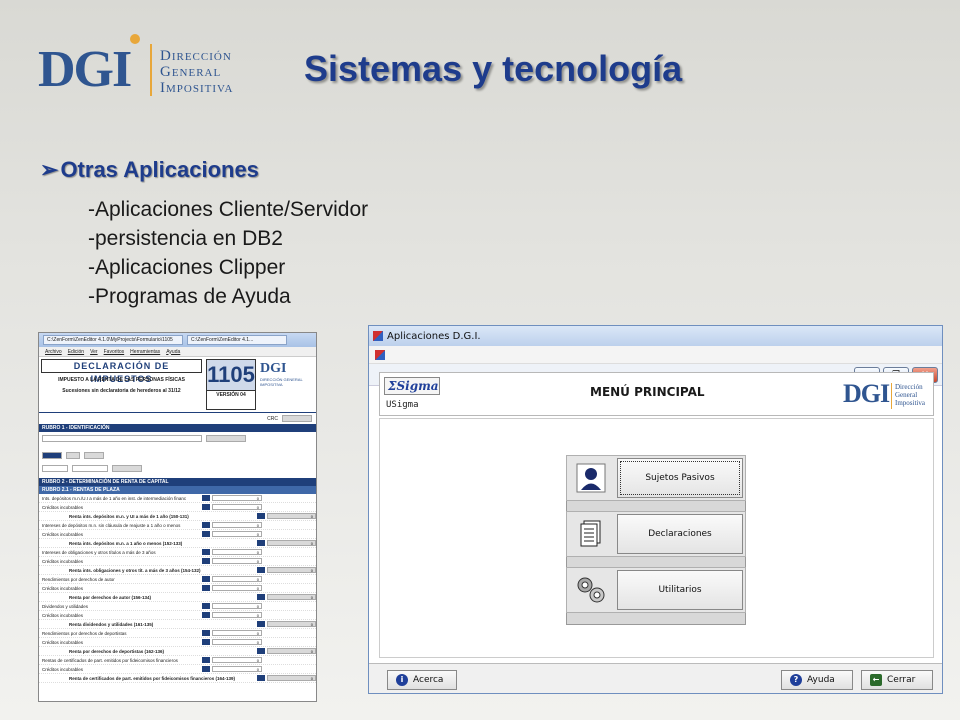 Image resolution: width=960 pixels, height=720 pixels. Describe the element at coordinates (177, 455) in the screenshot. I see `period-row` at that location.